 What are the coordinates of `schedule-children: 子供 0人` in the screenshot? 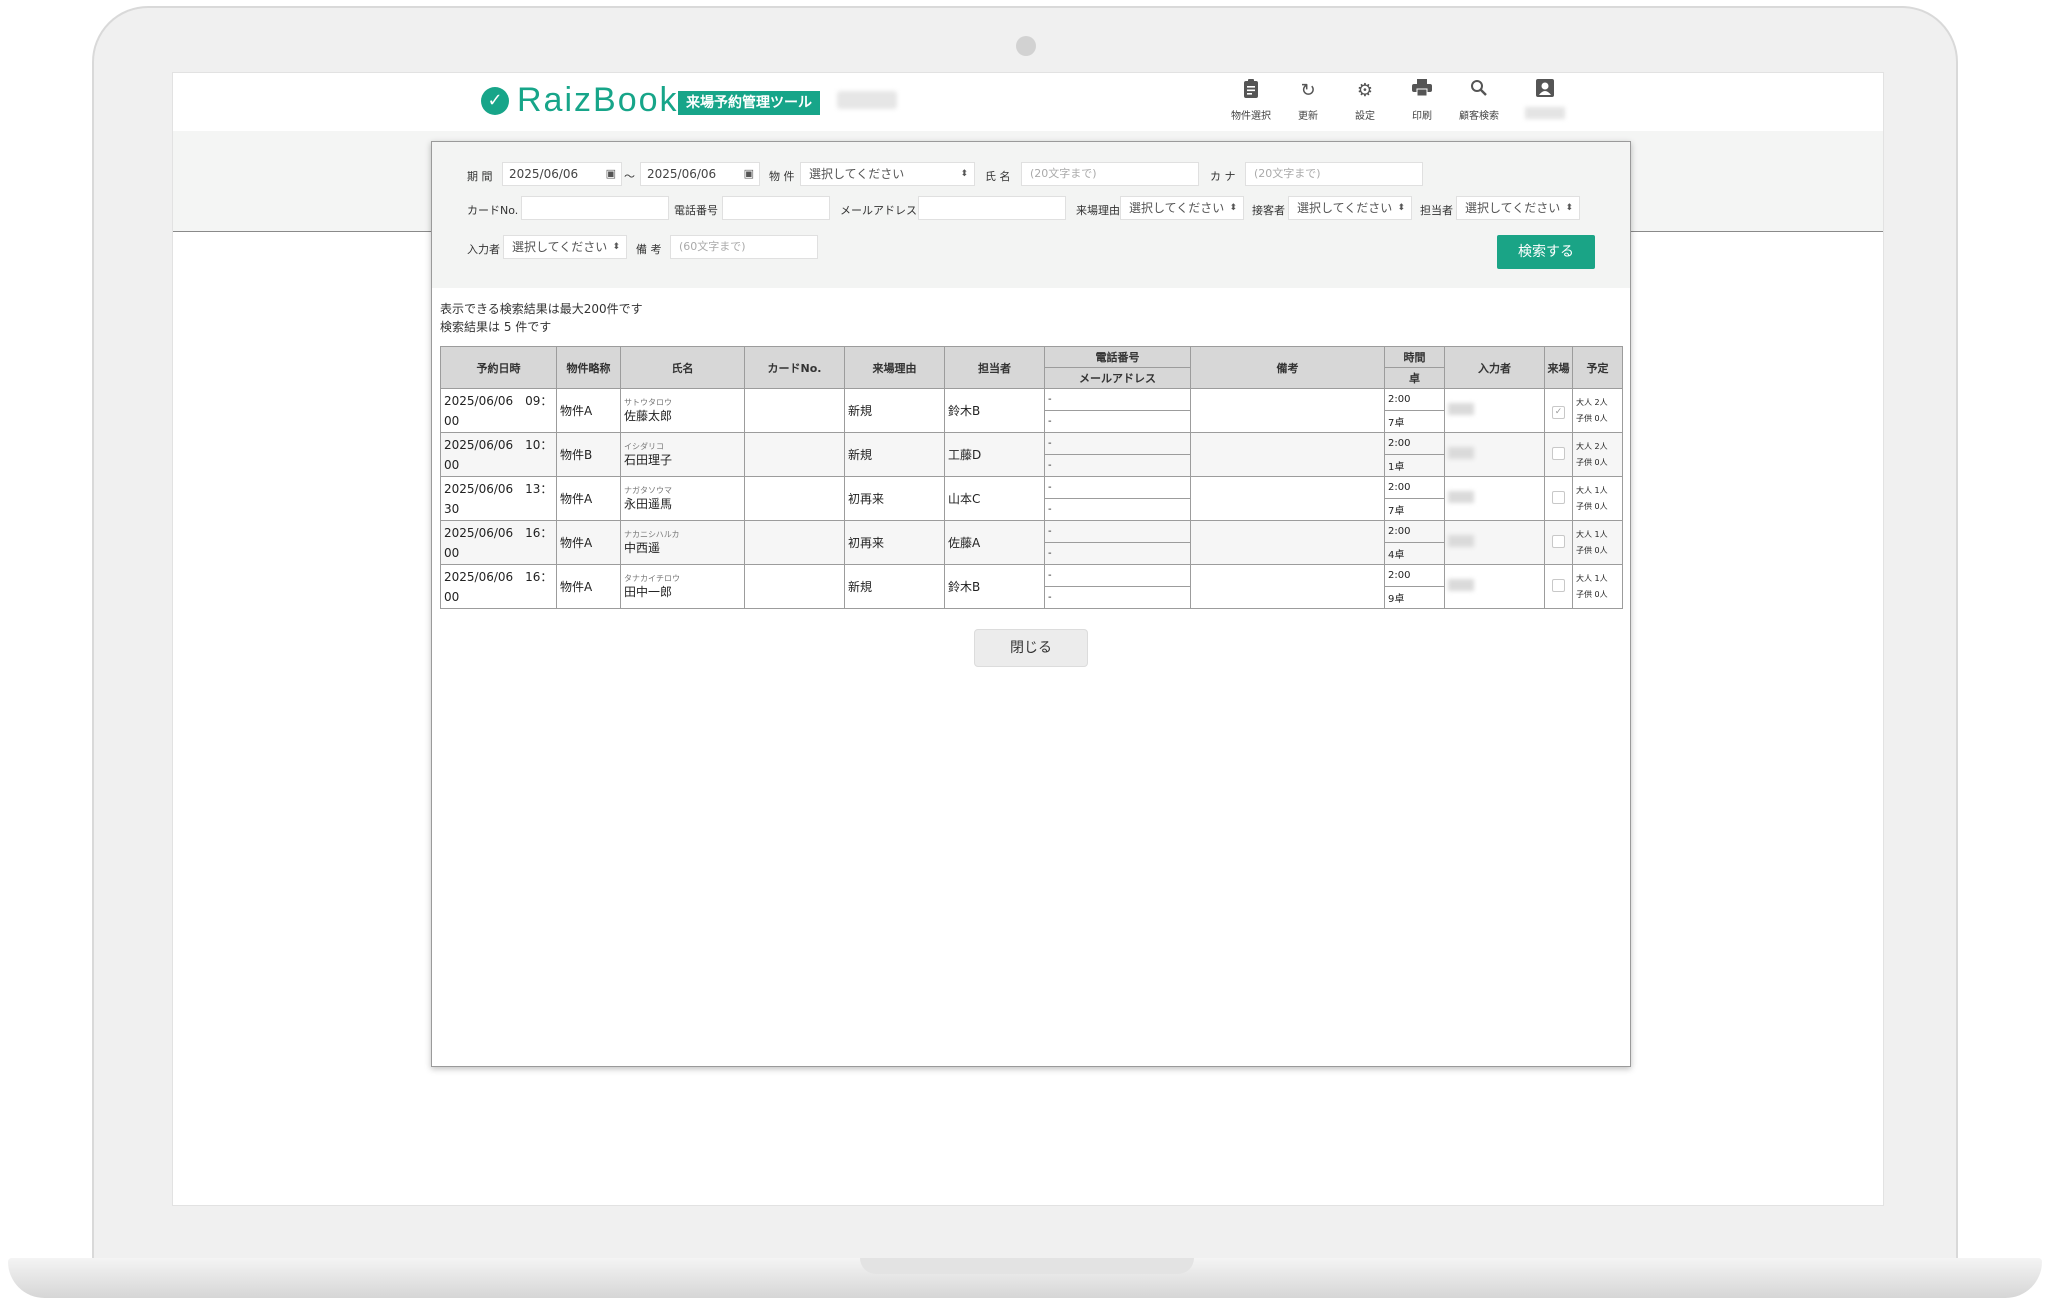 It's located at (1592, 418).